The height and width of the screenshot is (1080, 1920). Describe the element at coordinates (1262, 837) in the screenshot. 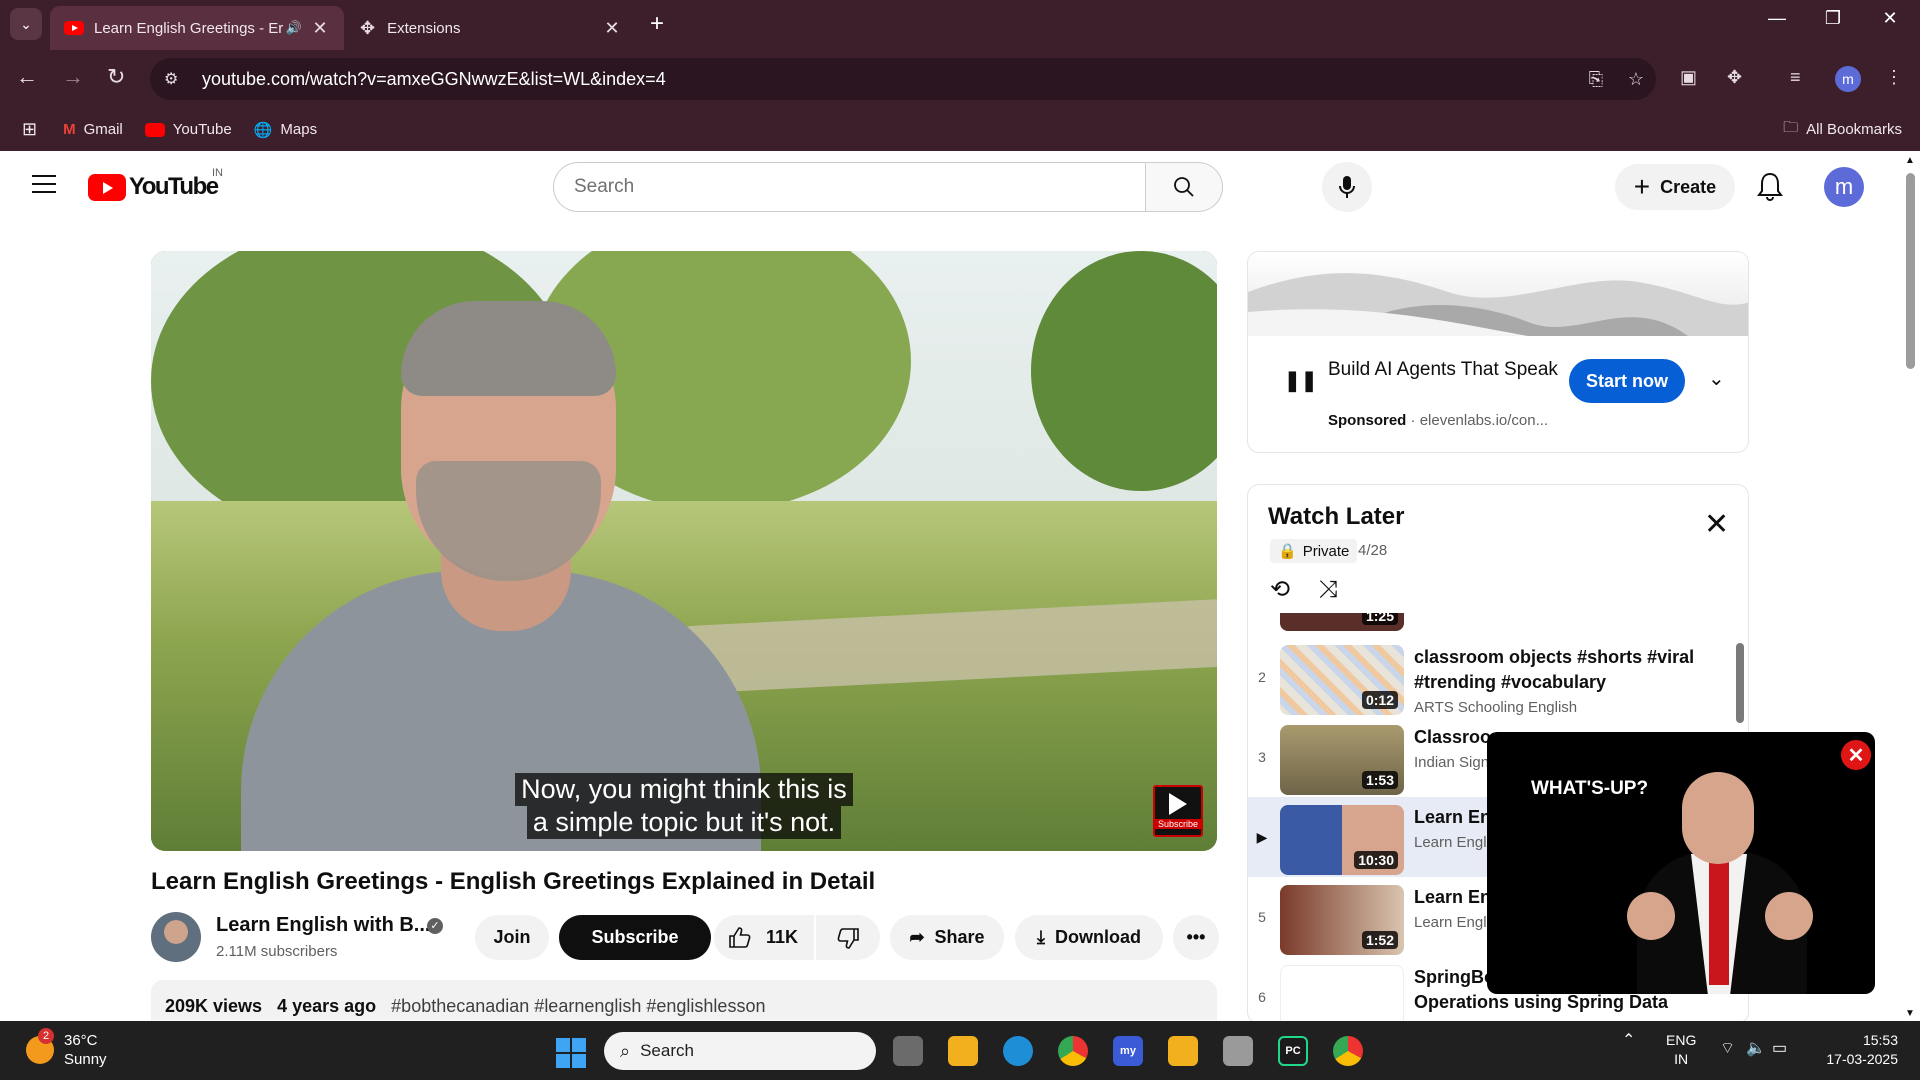

I see `now-playing-icon: ▶` at that location.